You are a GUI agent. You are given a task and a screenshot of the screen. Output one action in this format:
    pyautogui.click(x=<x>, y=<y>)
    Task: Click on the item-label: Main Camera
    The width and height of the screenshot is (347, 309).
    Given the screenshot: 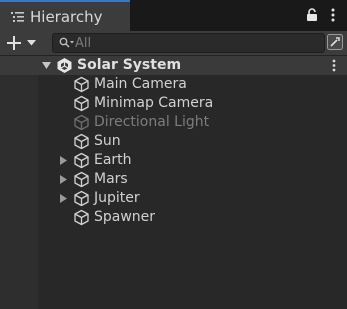 What is the action you would take?
    pyautogui.click(x=140, y=84)
    